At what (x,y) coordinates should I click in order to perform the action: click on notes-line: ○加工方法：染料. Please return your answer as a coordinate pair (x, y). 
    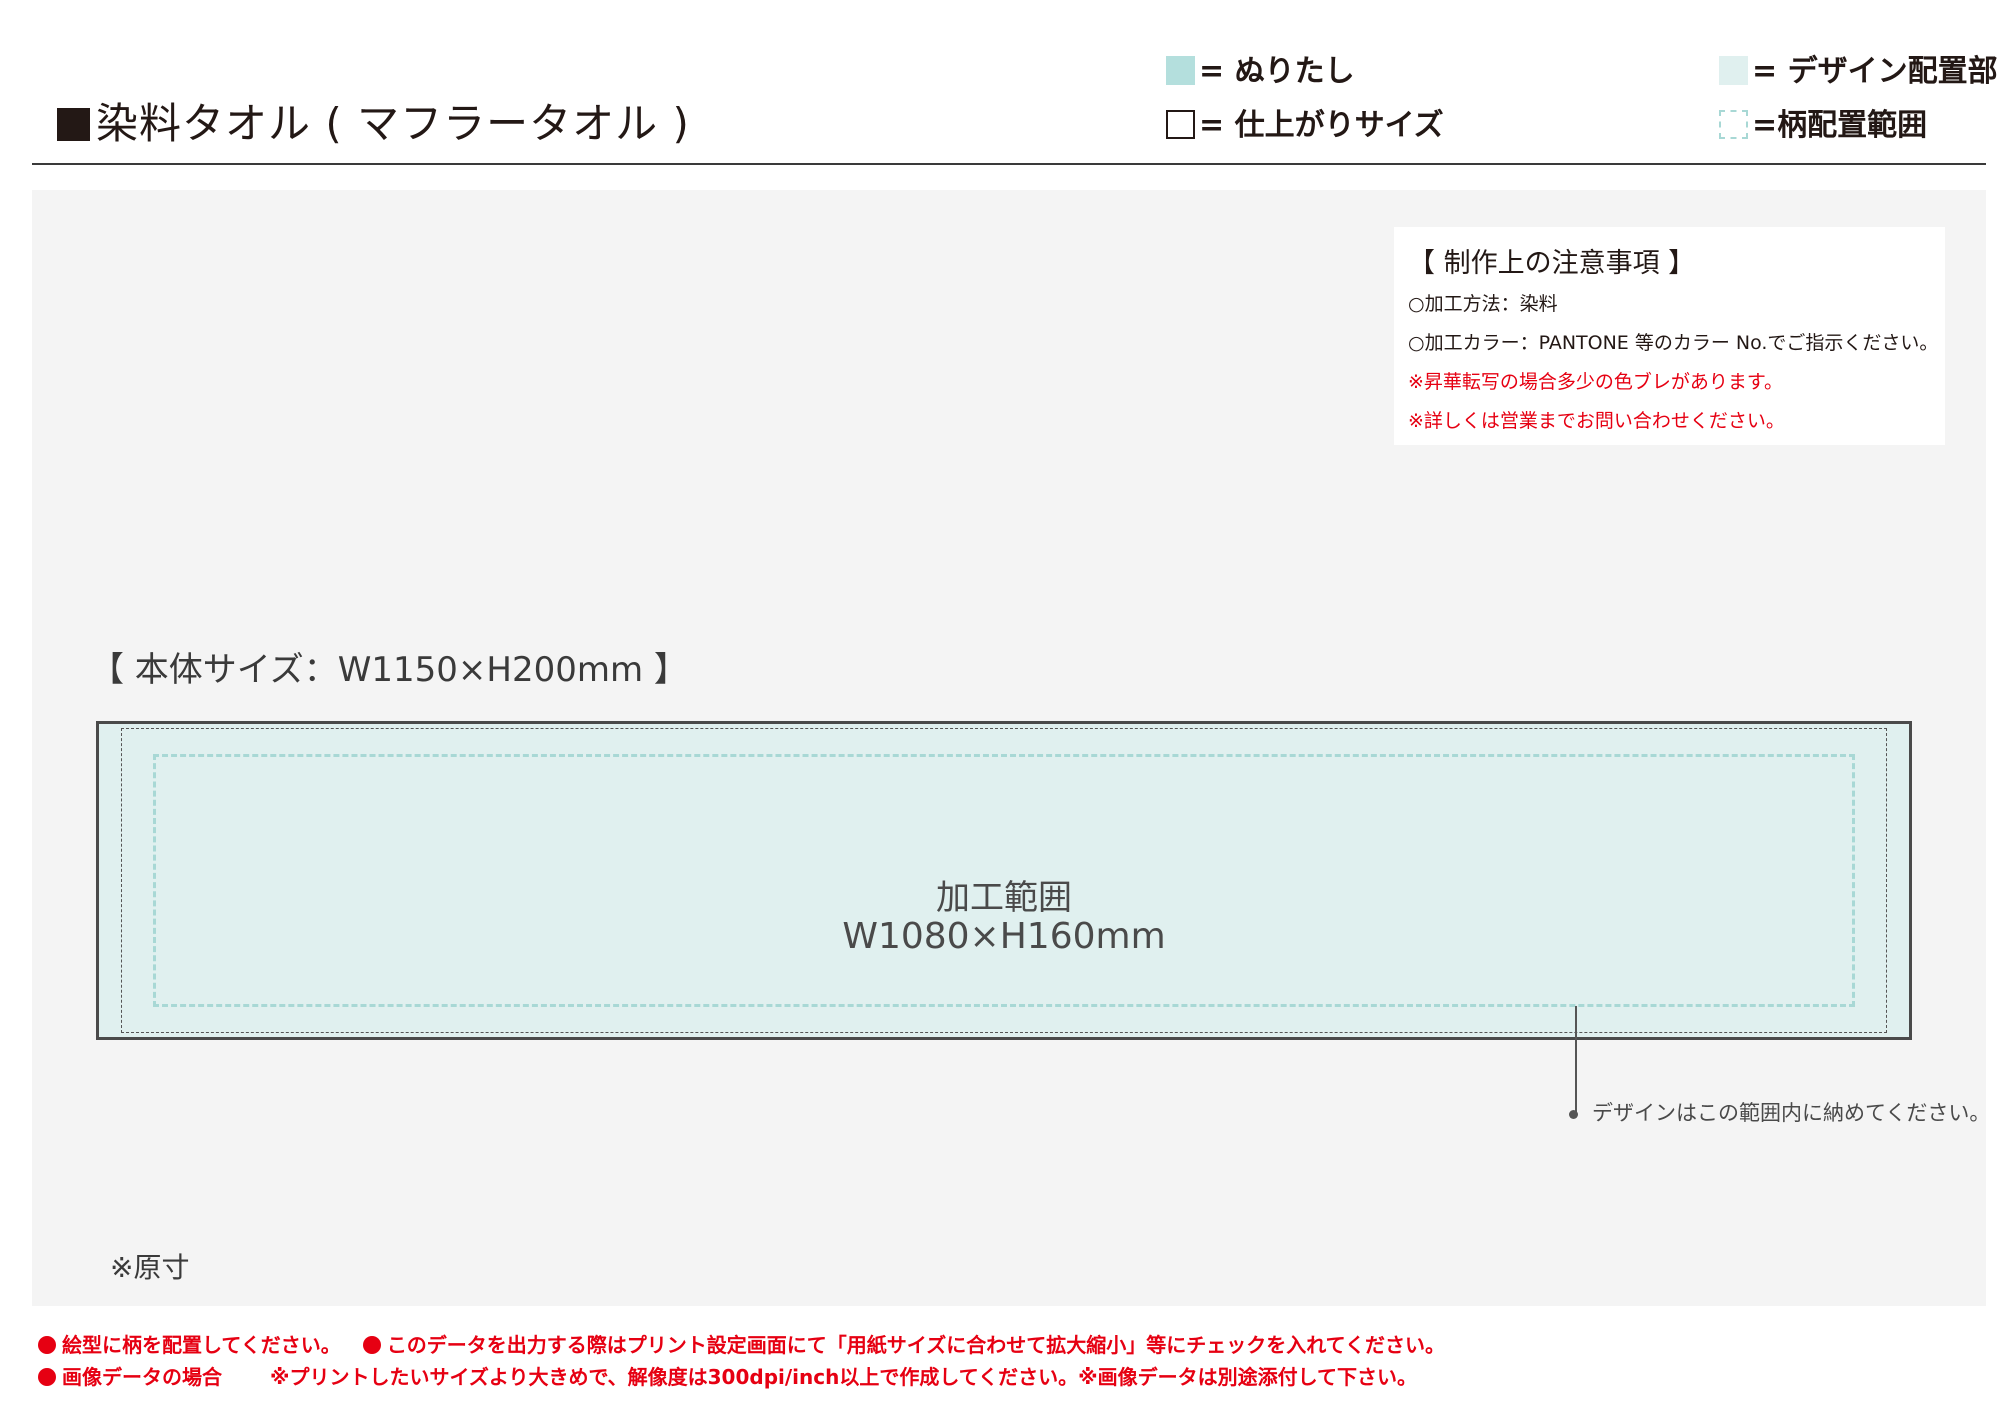
    Looking at the image, I should click on (1483, 304).